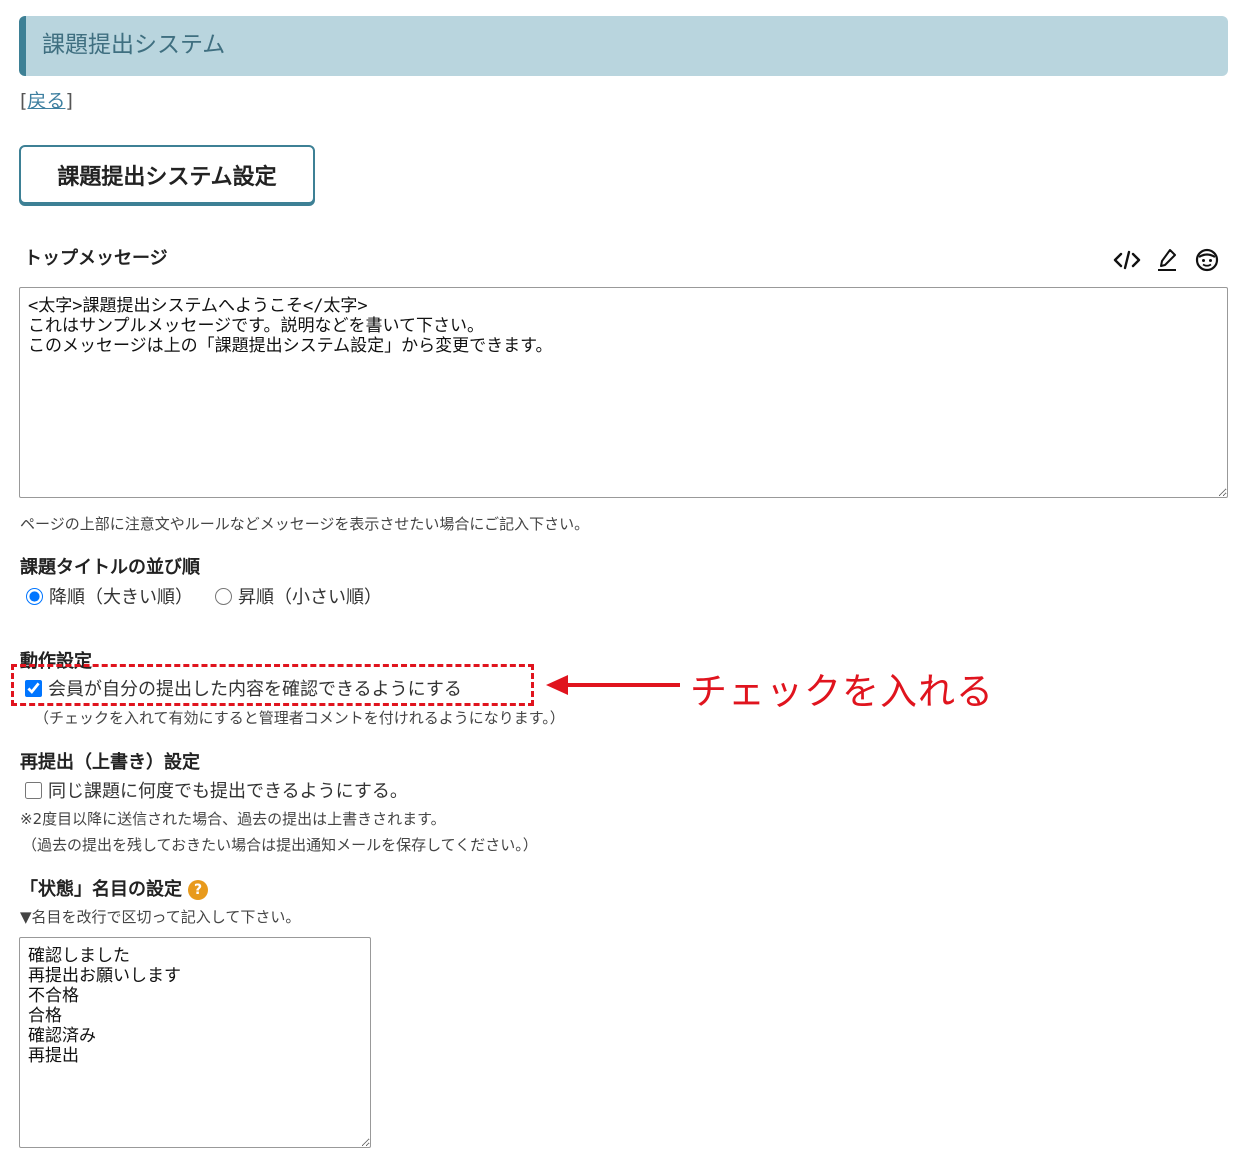  I want to click on back-nav: [戻る], so click(46, 99).